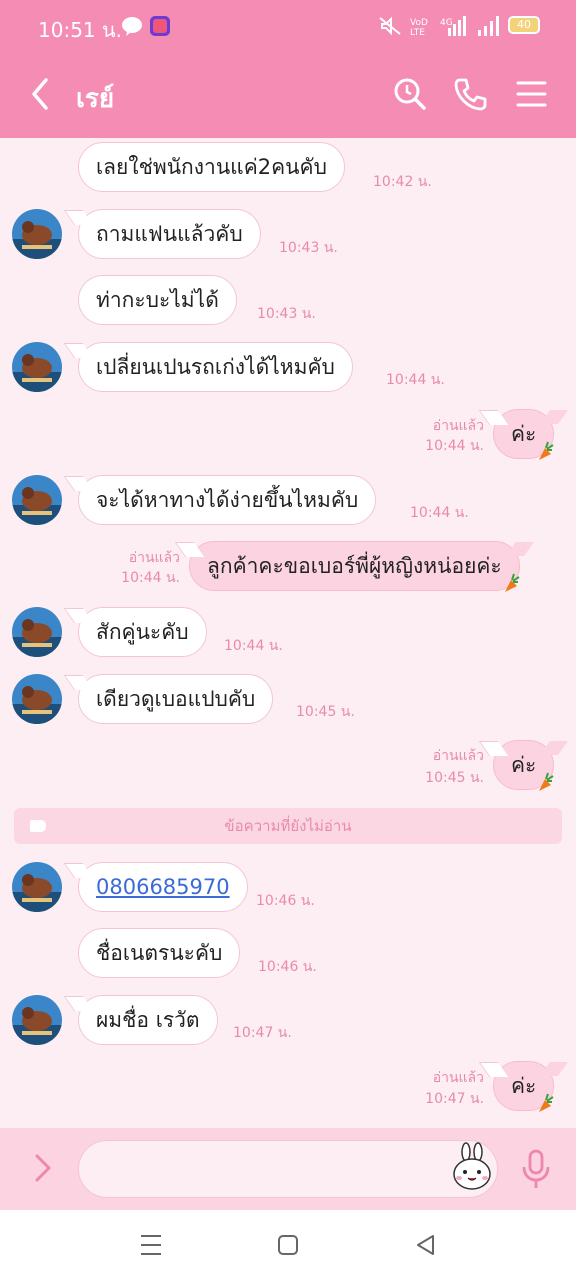  I want to click on phone-number-link: 0806685970, so click(163, 887).